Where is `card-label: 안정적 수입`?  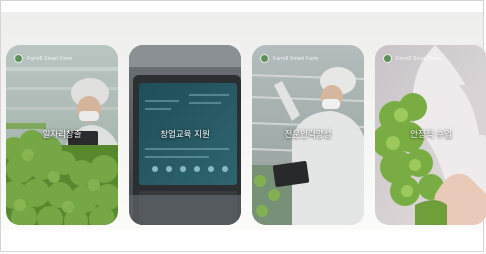
card-label: 안정적 수입 is located at coordinates (431, 135).